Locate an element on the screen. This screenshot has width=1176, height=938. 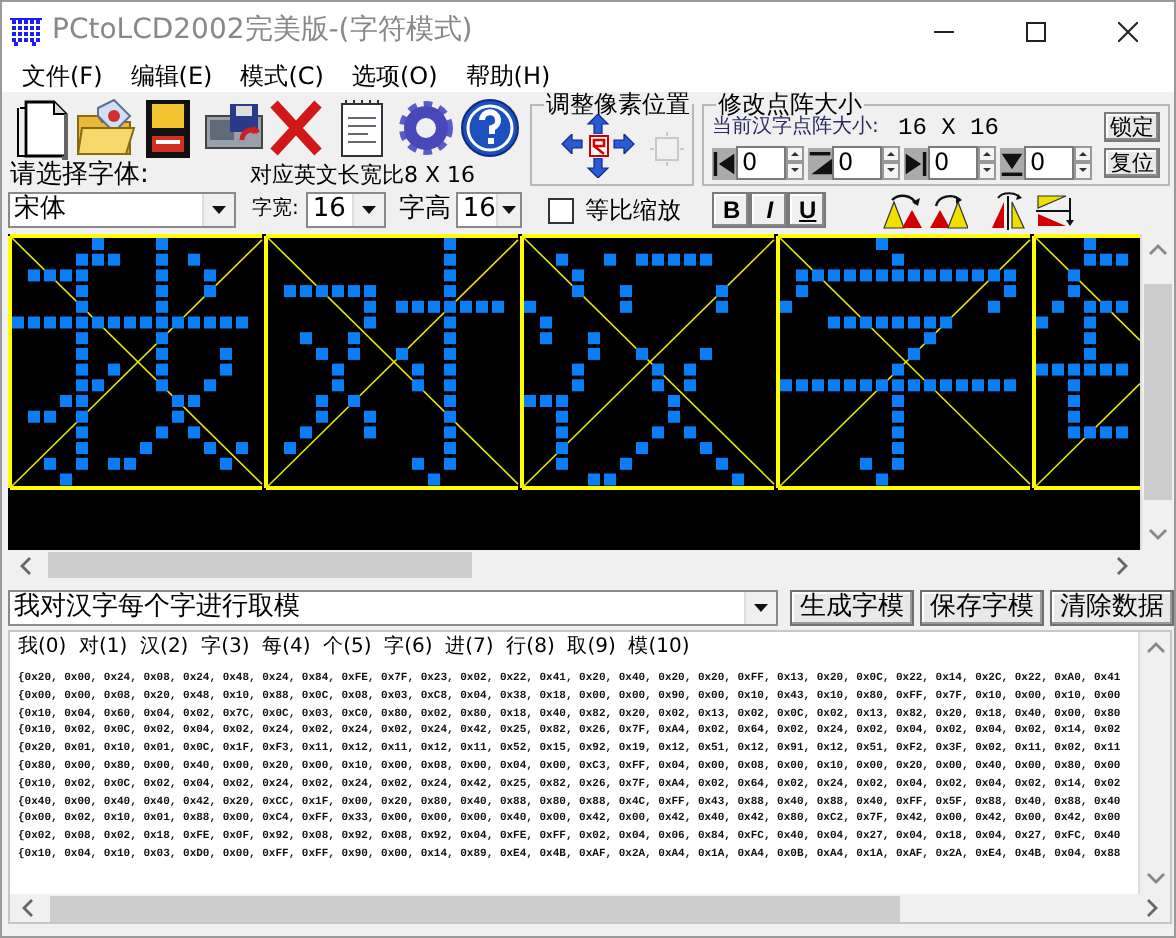
checkbox is located at coordinates (561, 210).